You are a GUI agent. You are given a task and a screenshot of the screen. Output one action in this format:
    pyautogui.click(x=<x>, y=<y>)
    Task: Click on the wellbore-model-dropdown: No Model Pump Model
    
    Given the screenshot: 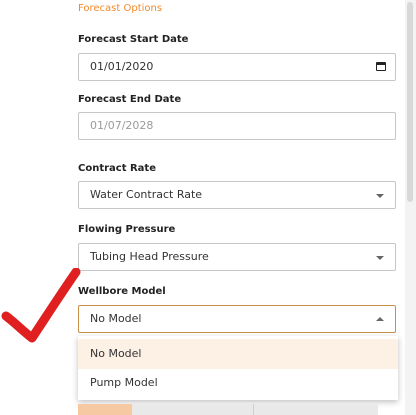 What is the action you would take?
    pyautogui.click(x=238, y=368)
    